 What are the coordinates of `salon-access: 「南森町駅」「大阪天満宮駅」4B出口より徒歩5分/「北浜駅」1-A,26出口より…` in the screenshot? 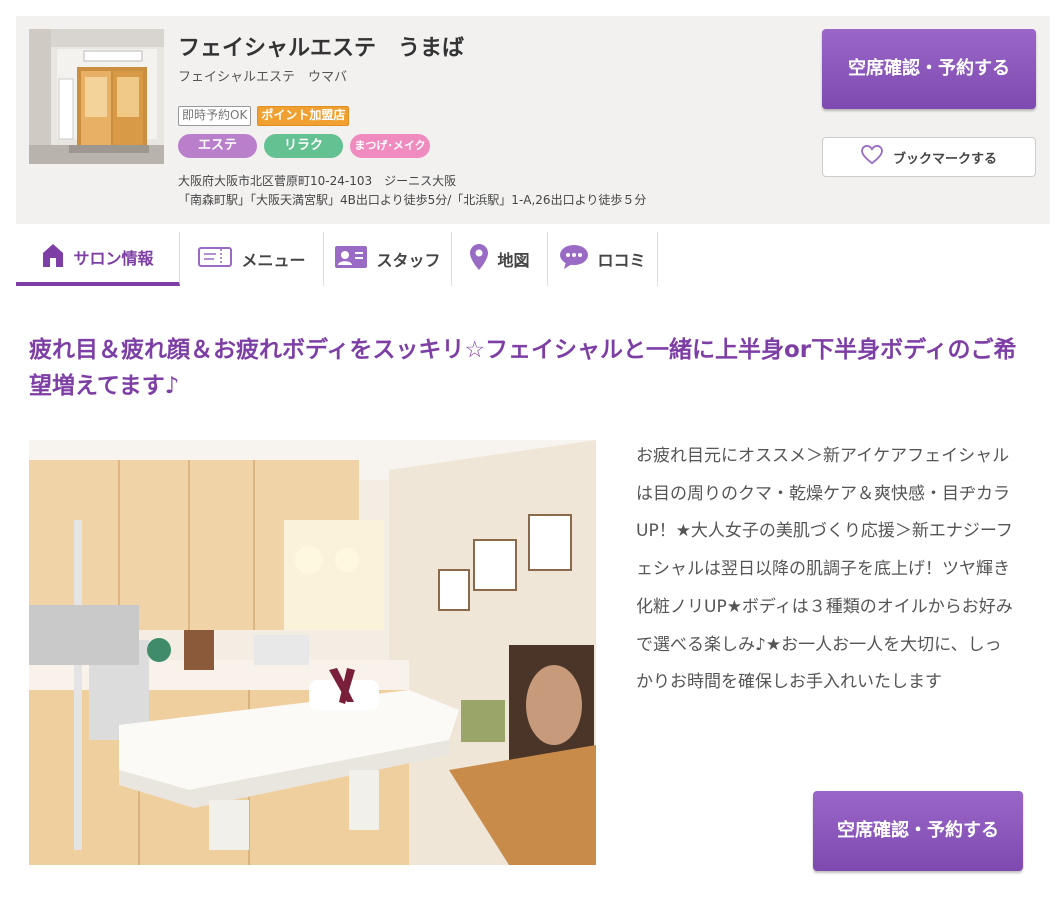 It's located at (412, 200).